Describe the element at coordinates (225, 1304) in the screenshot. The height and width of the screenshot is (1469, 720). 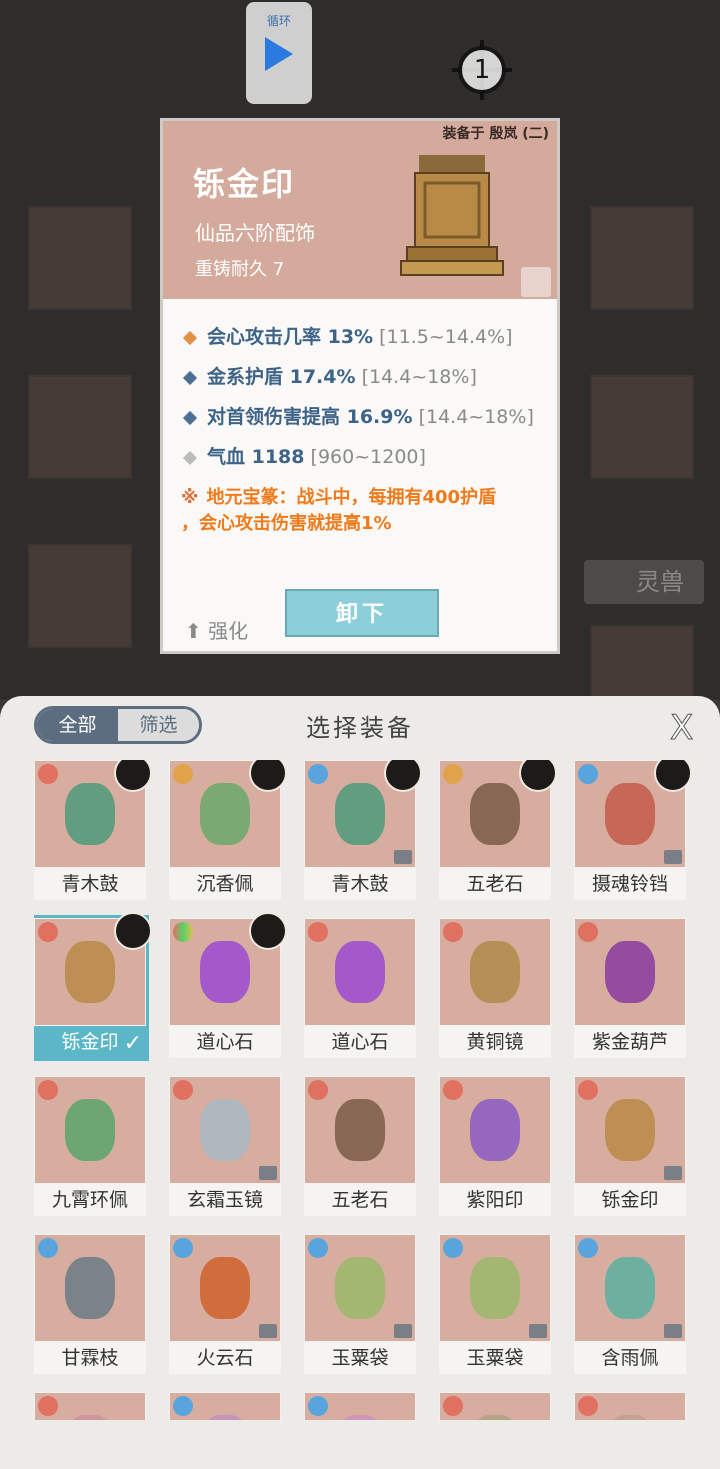
I see `equipment-item: 火云石` at that location.